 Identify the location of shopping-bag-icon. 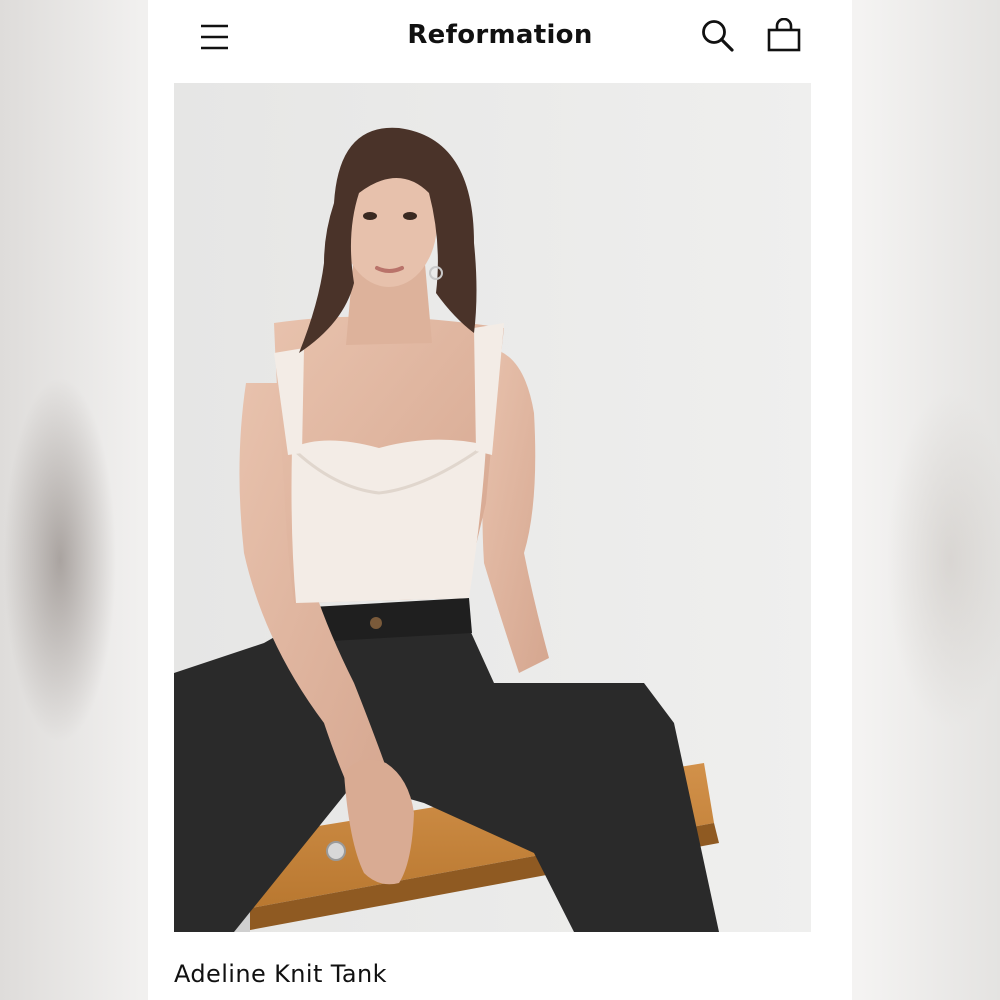
(784, 35).